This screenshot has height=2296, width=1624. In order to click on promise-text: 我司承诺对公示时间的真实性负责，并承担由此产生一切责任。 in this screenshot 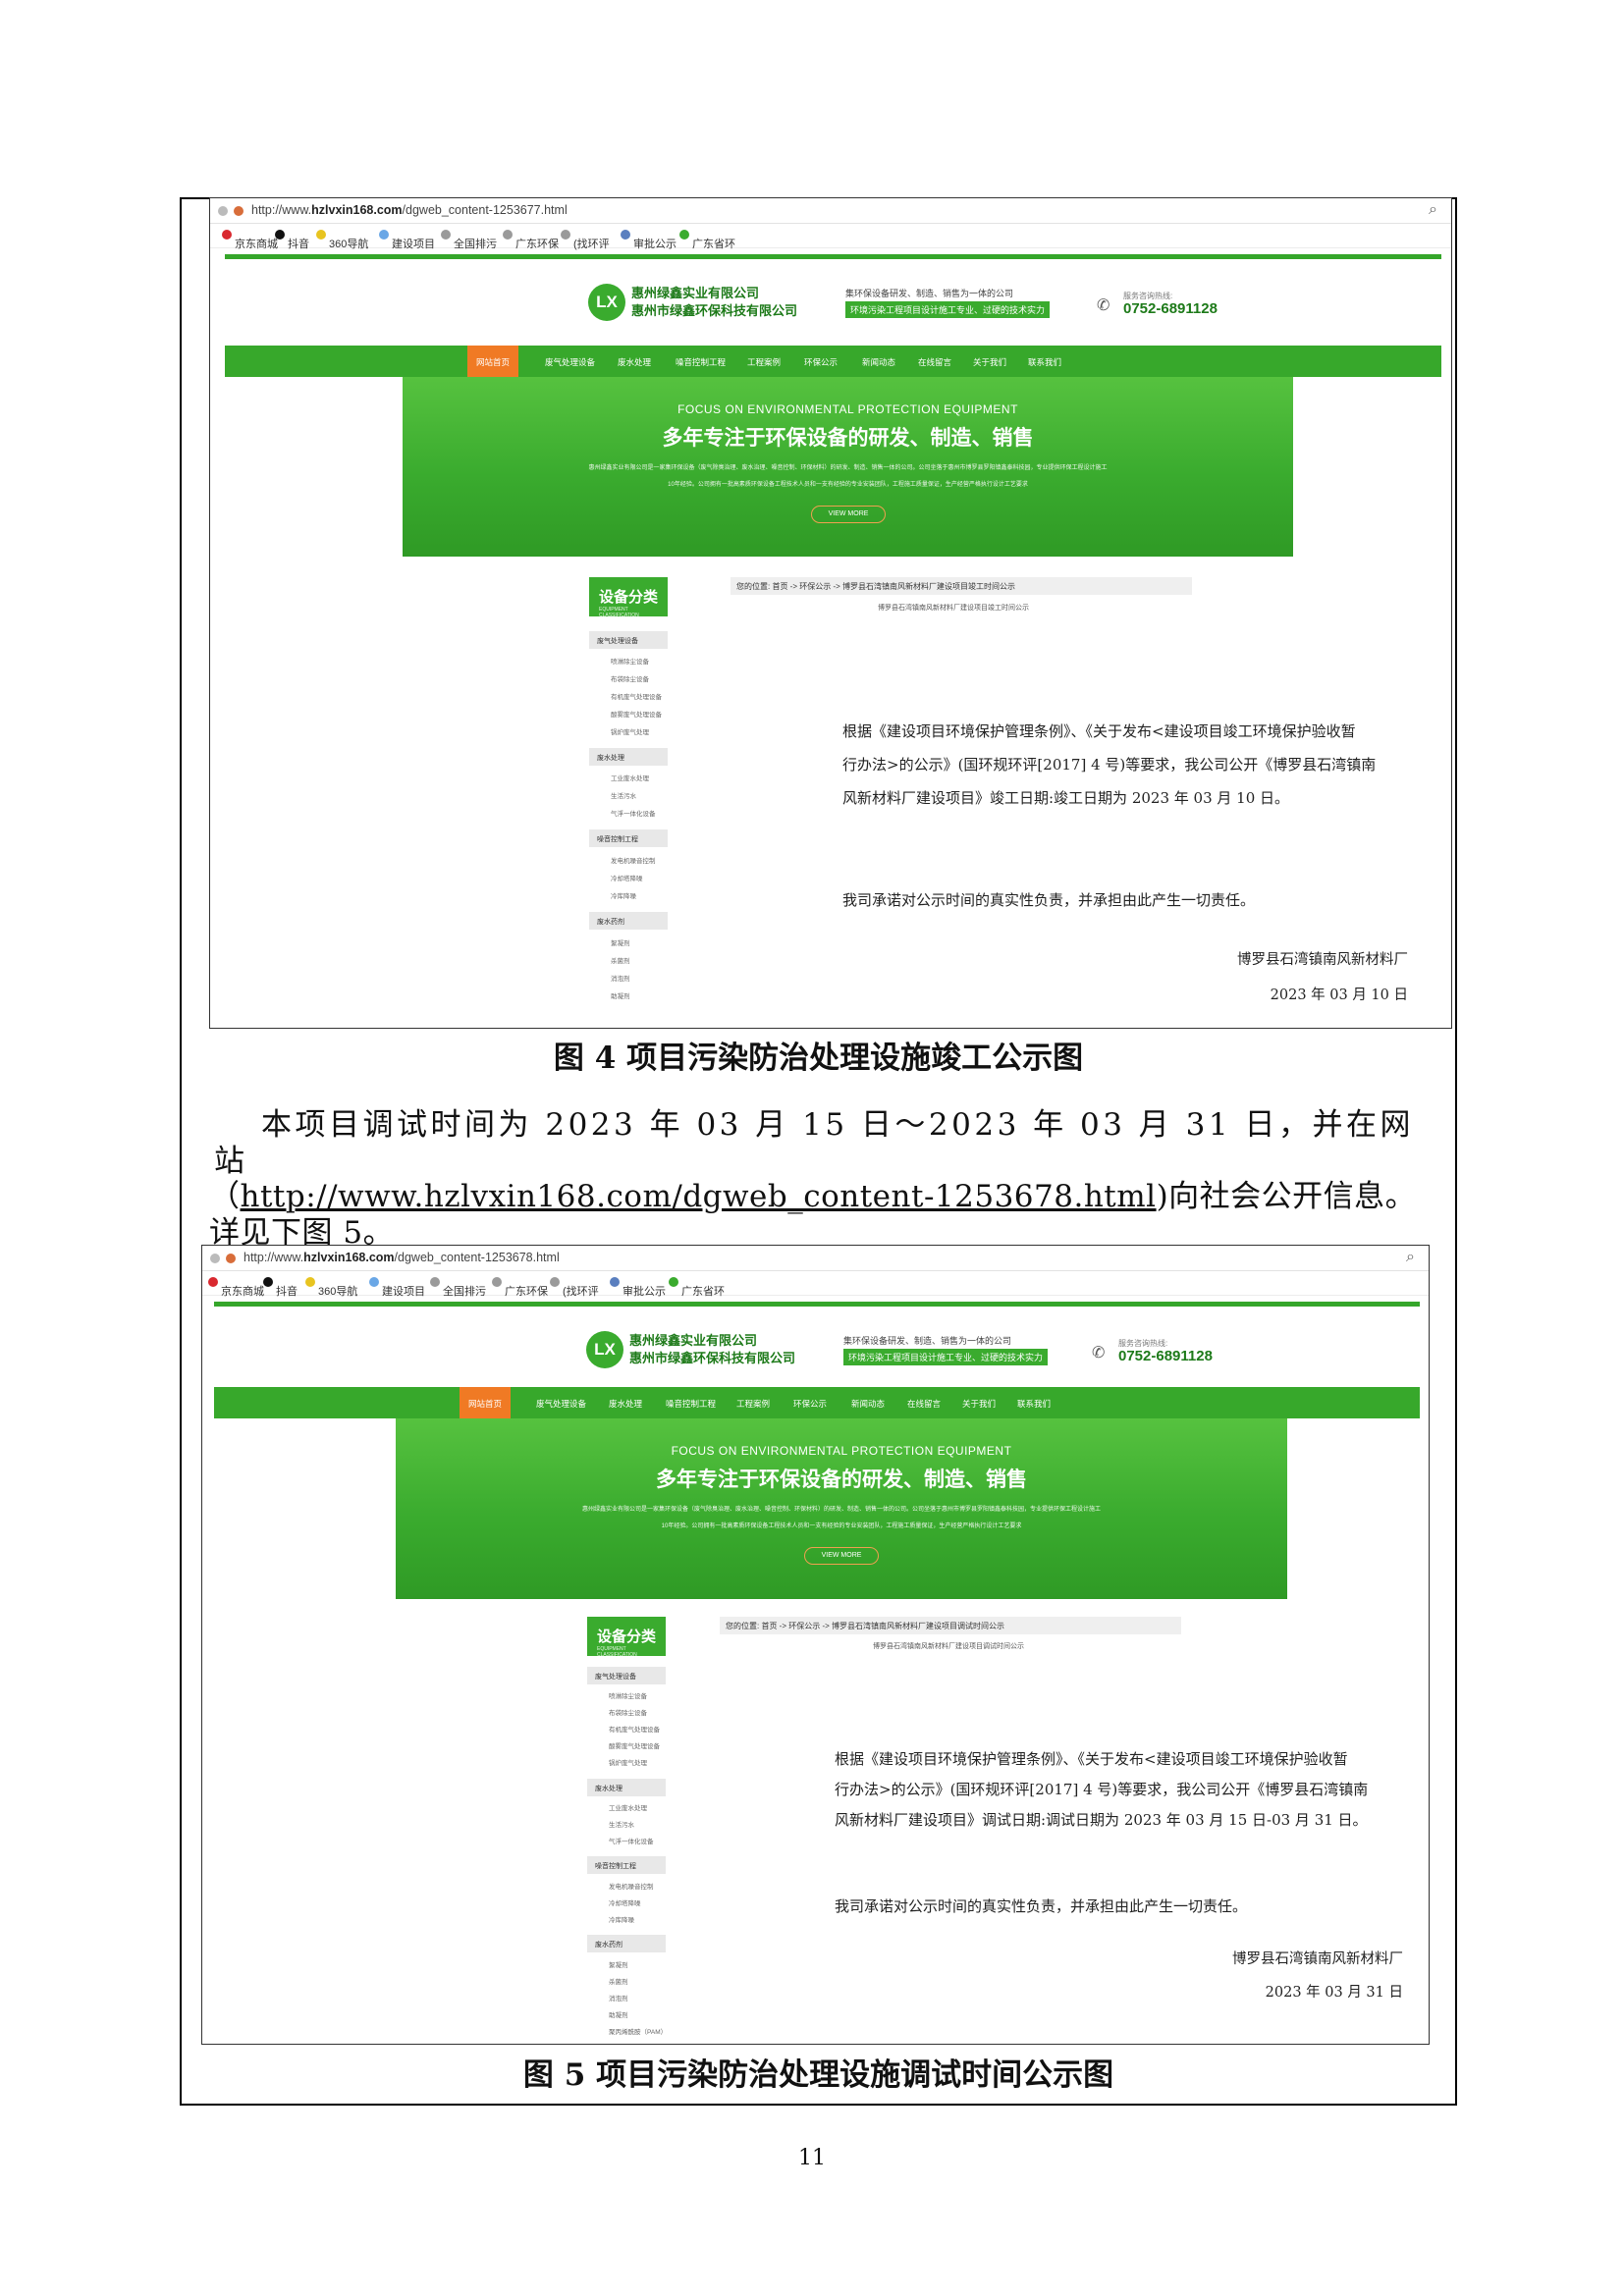, I will do `click(1049, 900)`.